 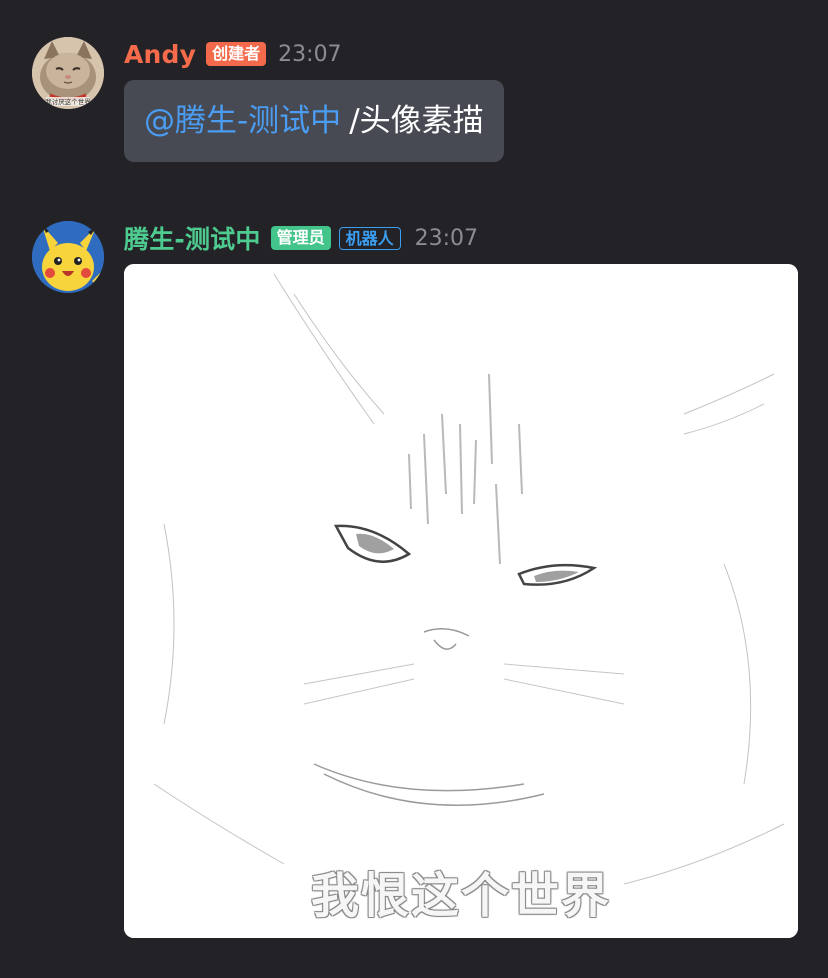 What do you see at coordinates (460, 896) in the screenshot?
I see `image-caption: 我恨这个世界` at bounding box center [460, 896].